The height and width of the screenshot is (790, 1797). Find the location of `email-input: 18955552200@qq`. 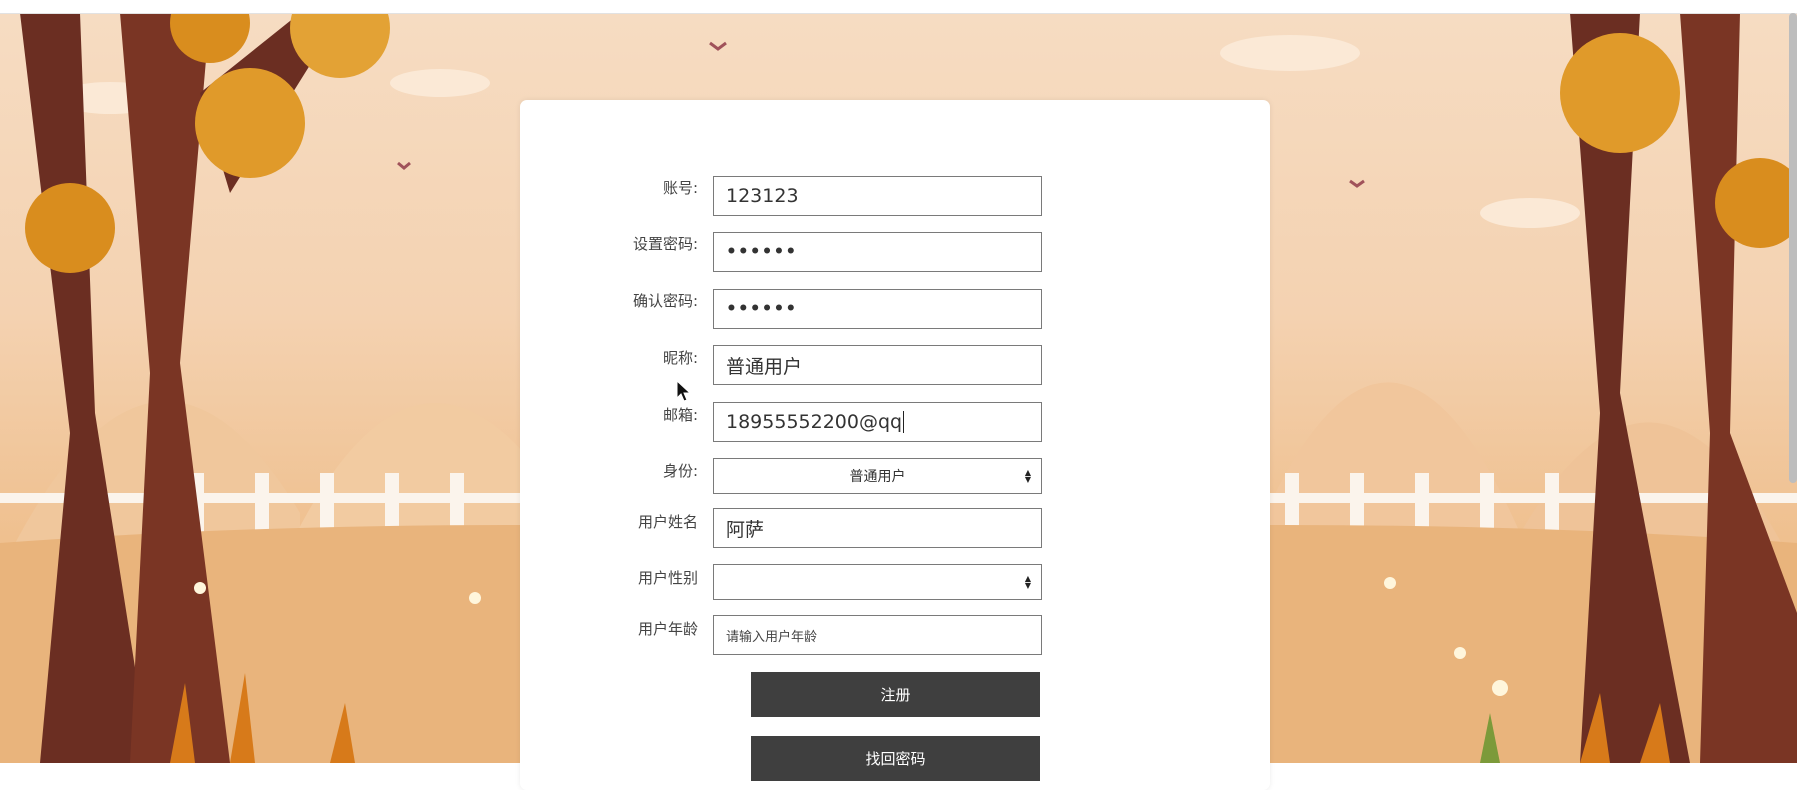

email-input: 18955552200@qq is located at coordinates (877, 422).